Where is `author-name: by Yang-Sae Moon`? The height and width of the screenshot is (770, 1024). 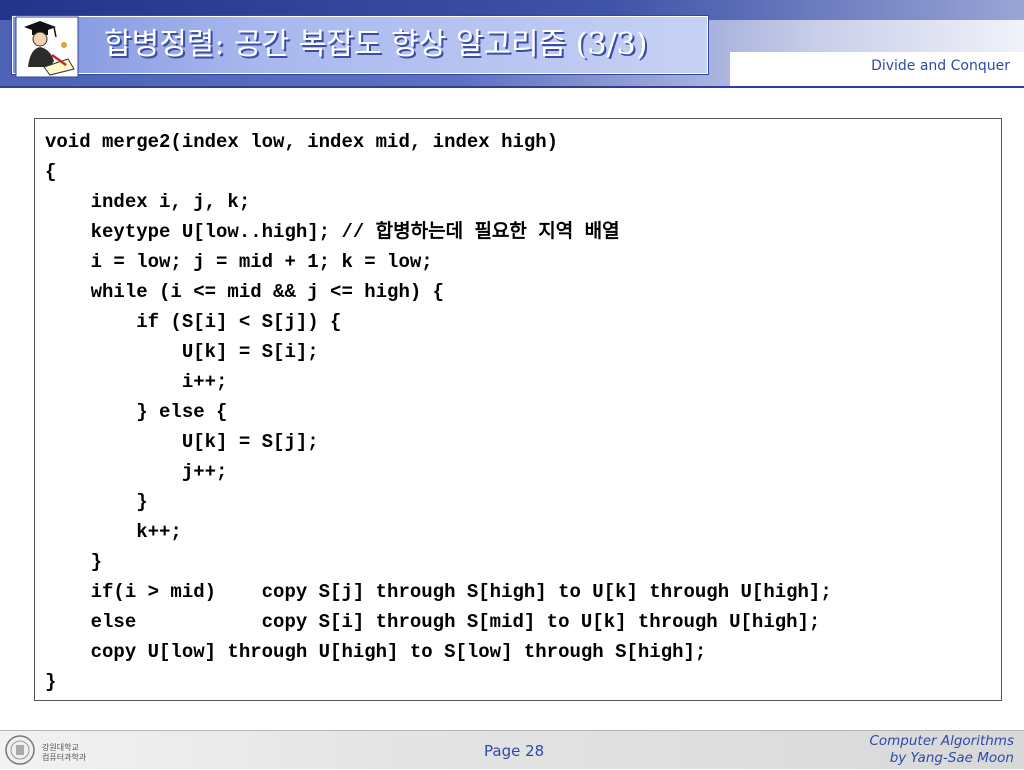 author-name: by Yang-Sae Moon is located at coordinates (951, 758).